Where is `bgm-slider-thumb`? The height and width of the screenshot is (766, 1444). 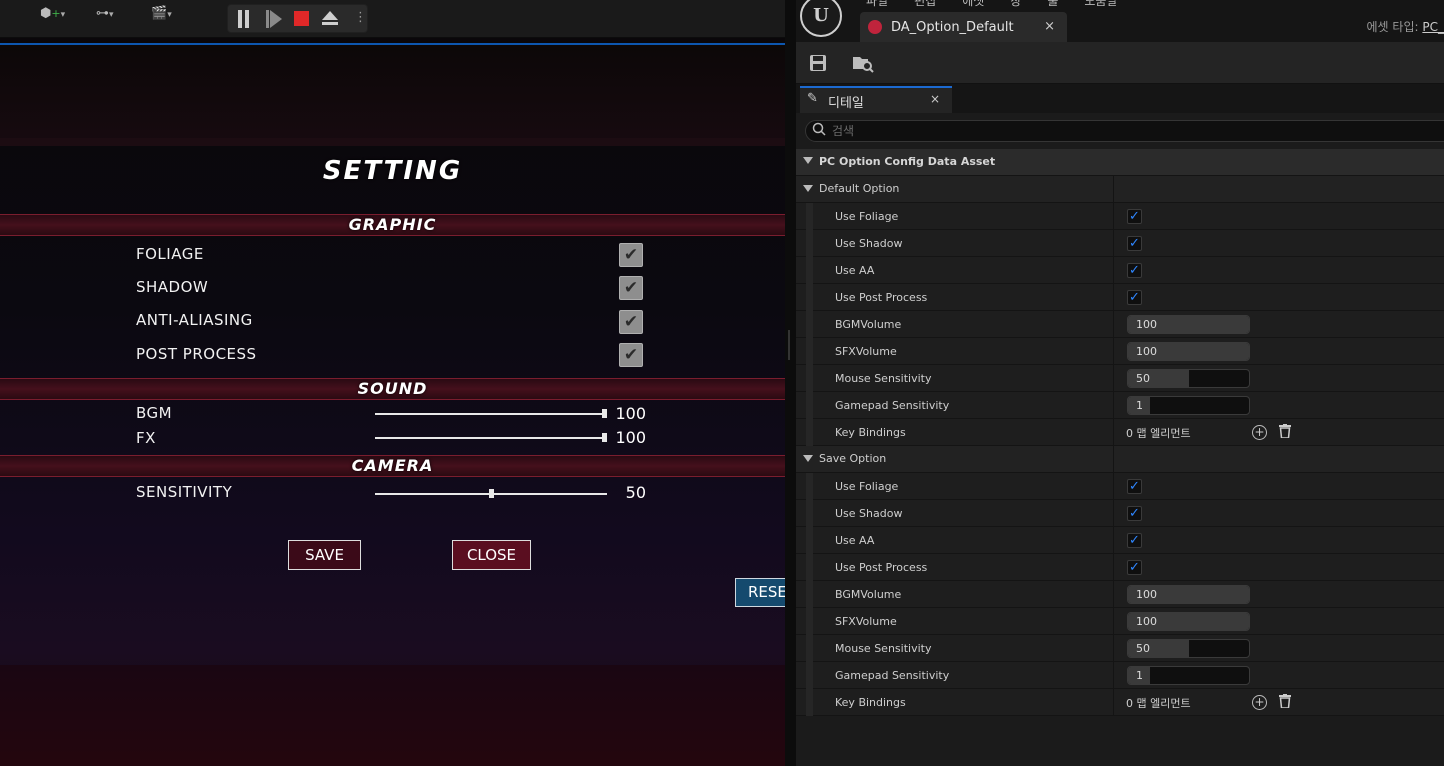 bgm-slider-thumb is located at coordinates (604, 413).